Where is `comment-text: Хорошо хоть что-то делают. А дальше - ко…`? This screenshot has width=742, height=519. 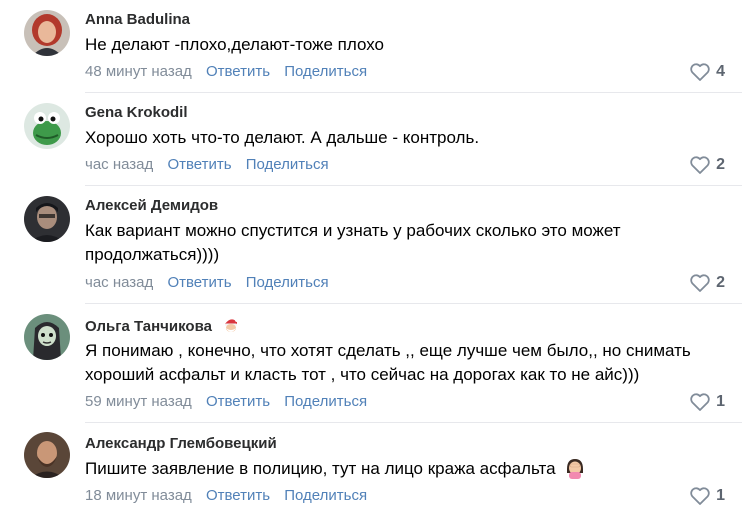 comment-text: Хорошо хоть что-то делают. А дальше - ко… is located at coordinates (282, 137).